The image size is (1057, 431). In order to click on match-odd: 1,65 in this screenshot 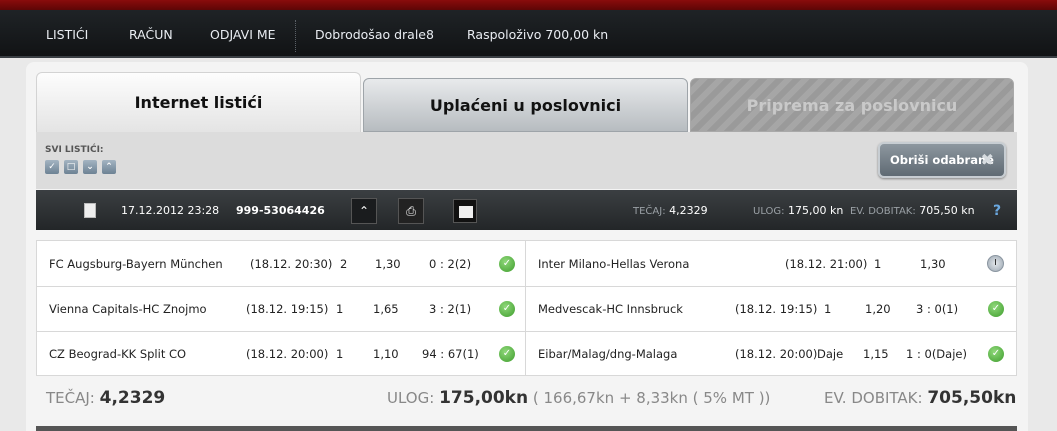, I will do `click(386, 309)`.